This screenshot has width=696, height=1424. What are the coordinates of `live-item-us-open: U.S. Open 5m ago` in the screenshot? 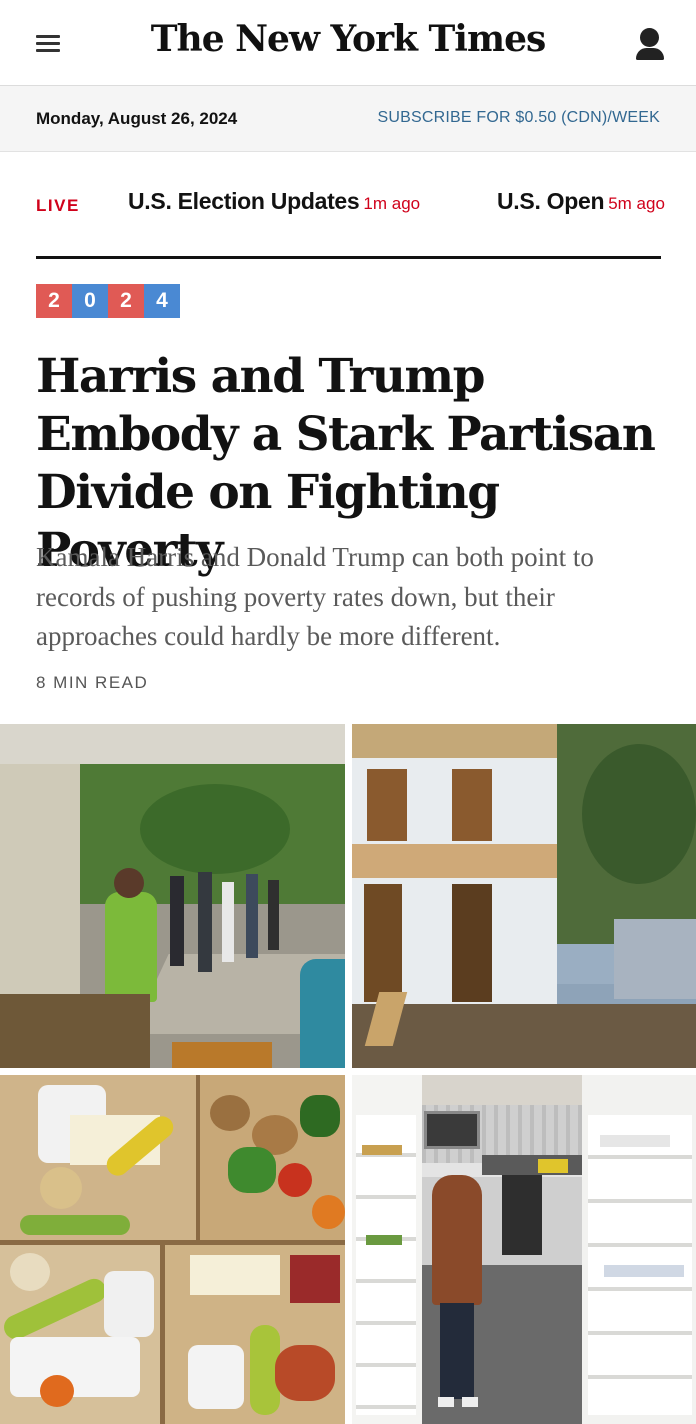 It's located at (581, 201).